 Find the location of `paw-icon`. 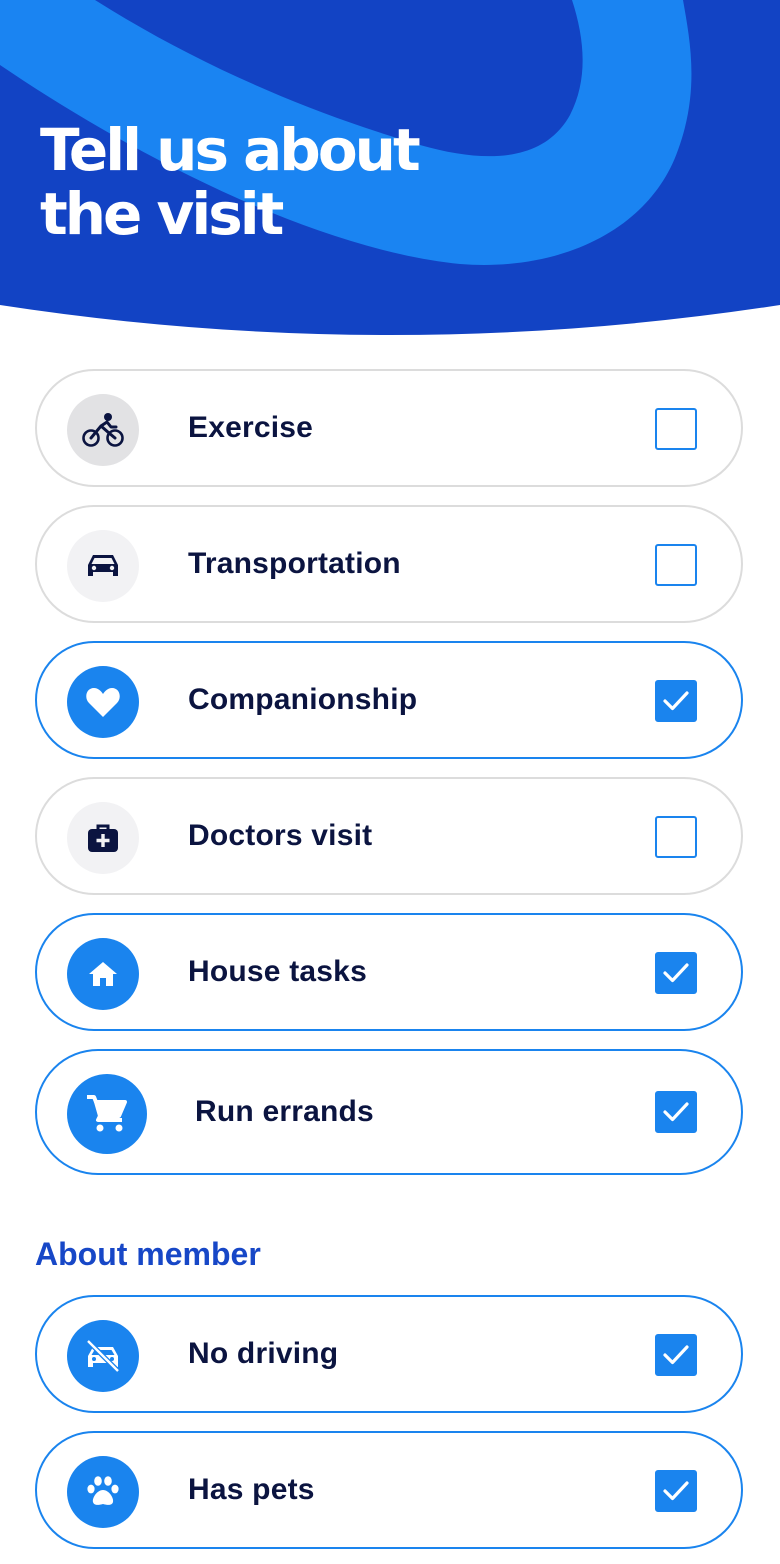

paw-icon is located at coordinates (103, 1492).